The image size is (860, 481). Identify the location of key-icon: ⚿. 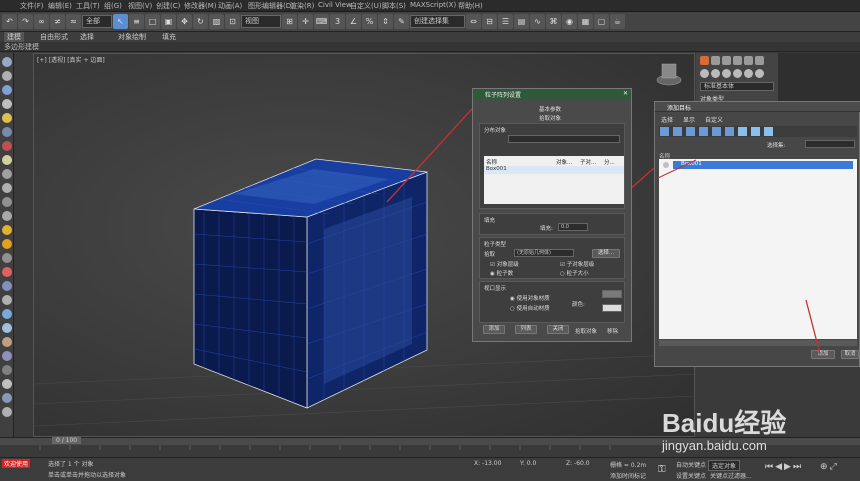
(662, 469).